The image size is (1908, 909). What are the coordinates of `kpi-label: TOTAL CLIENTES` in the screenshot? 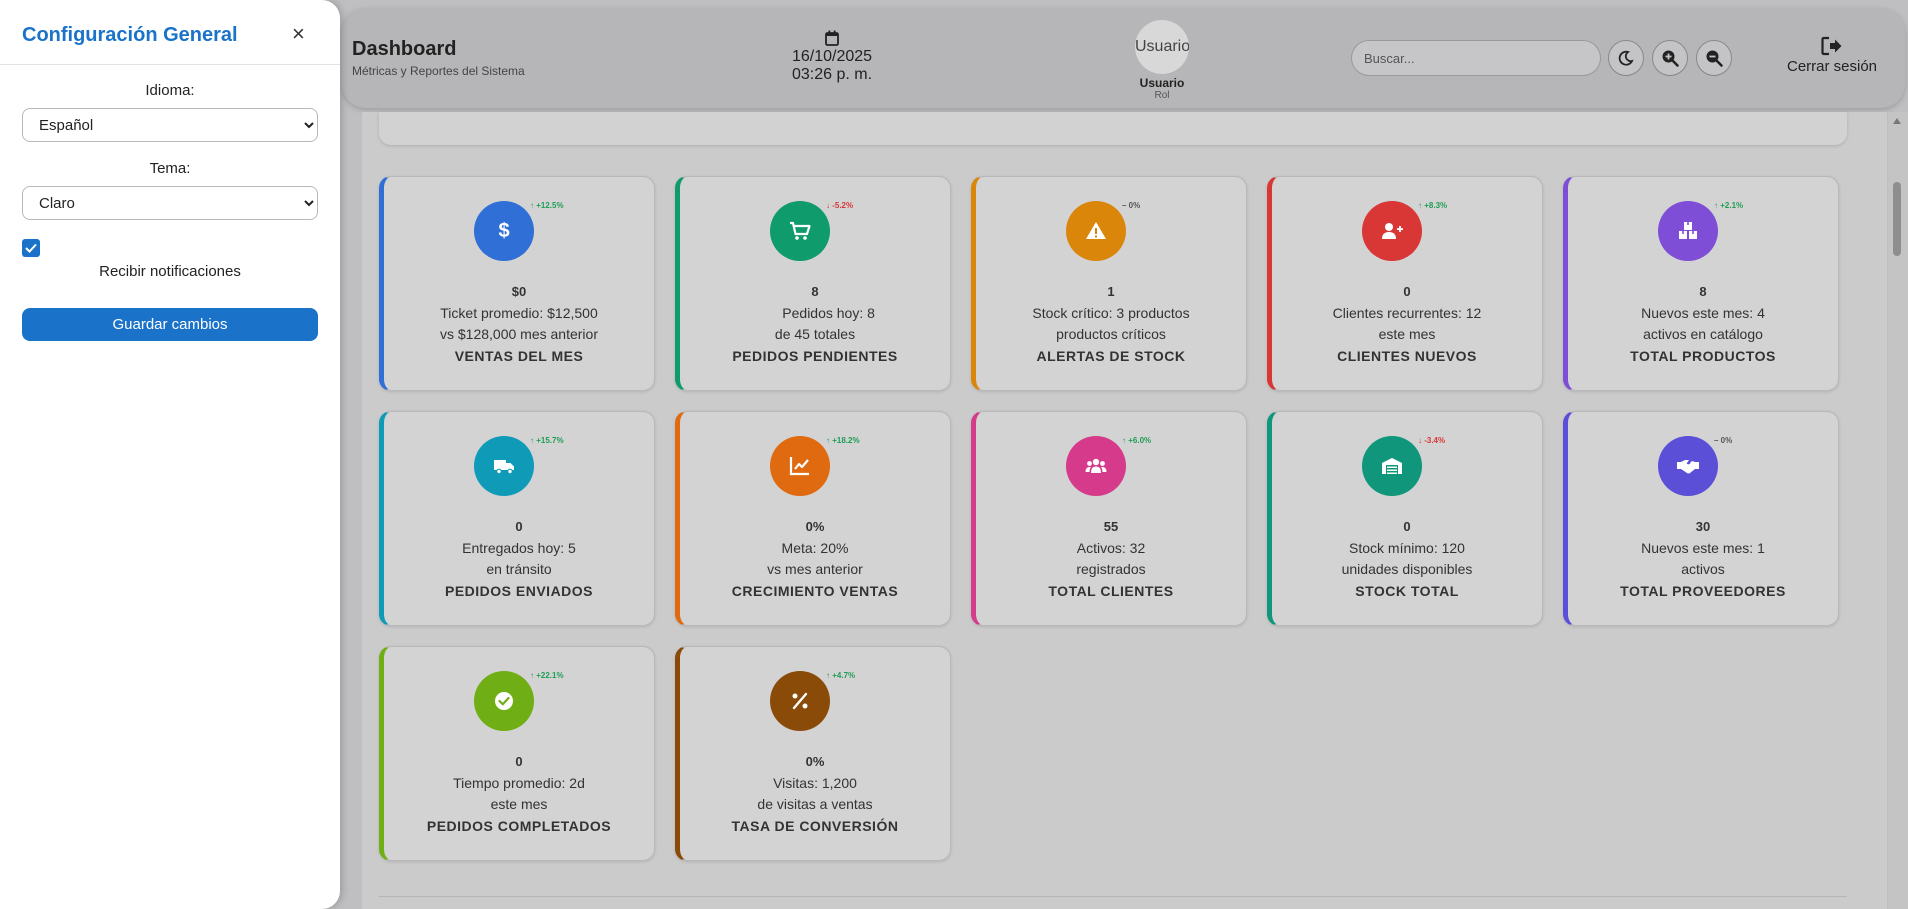 It's located at (1111, 591).